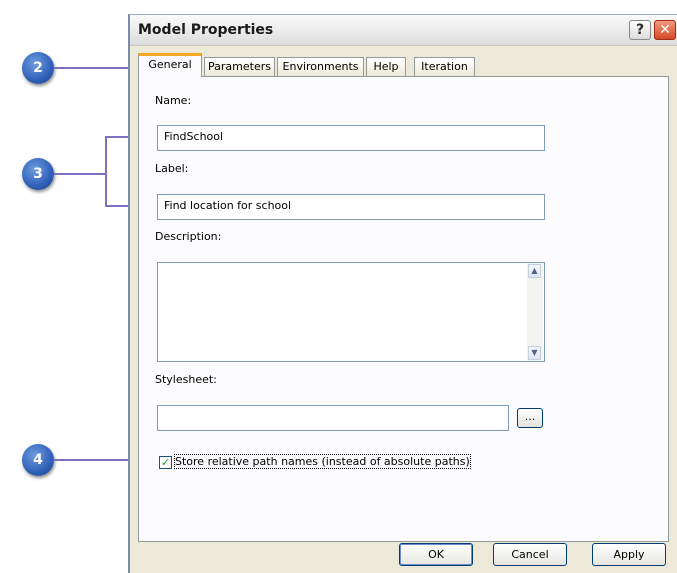 This screenshot has height=573, width=677. Describe the element at coordinates (188, 236) in the screenshot. I see `description-label: Description:` at that location.